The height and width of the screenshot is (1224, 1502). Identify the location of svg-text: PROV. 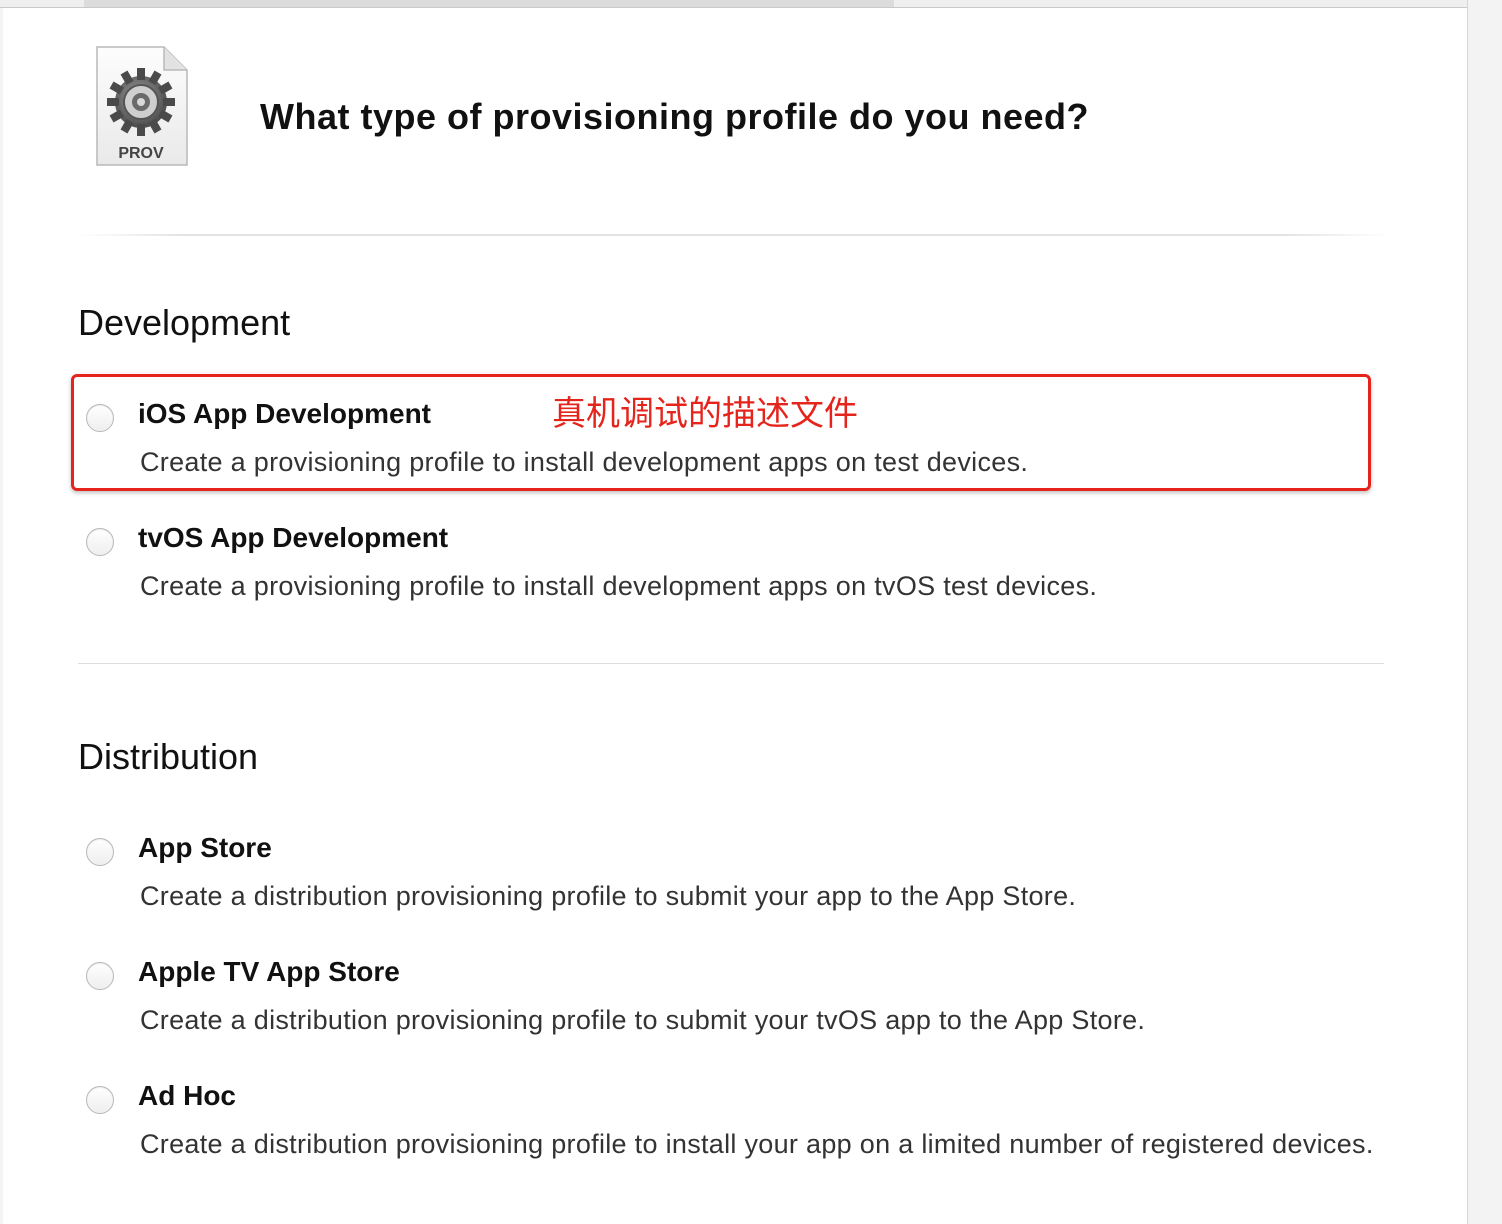
(141, 153).